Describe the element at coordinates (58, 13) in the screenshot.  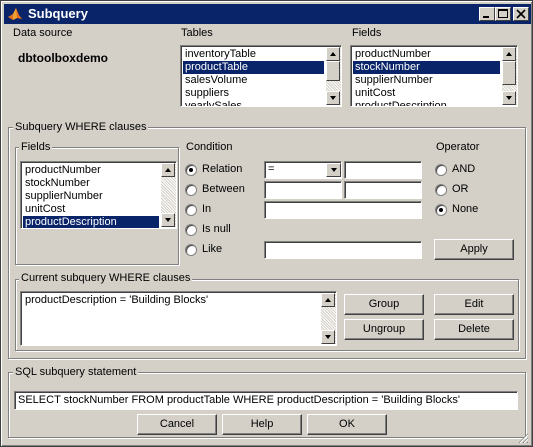
I see `window-title: Subquery` at that location.